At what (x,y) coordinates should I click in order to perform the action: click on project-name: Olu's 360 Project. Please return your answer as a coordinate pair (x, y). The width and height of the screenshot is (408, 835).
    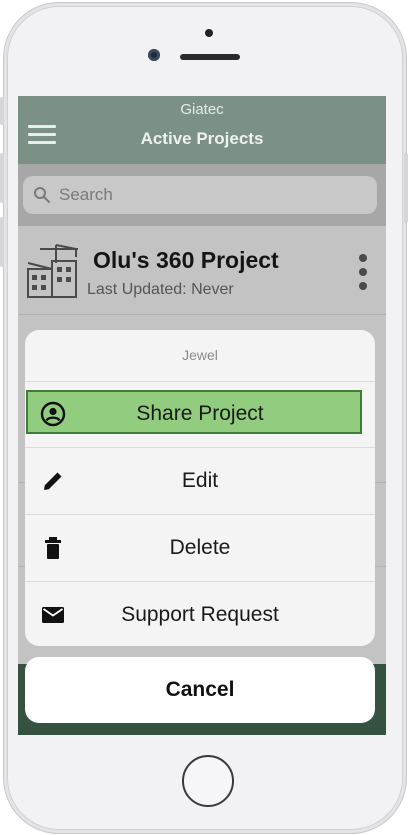
    Looking at the image, I should click on (186, 260).